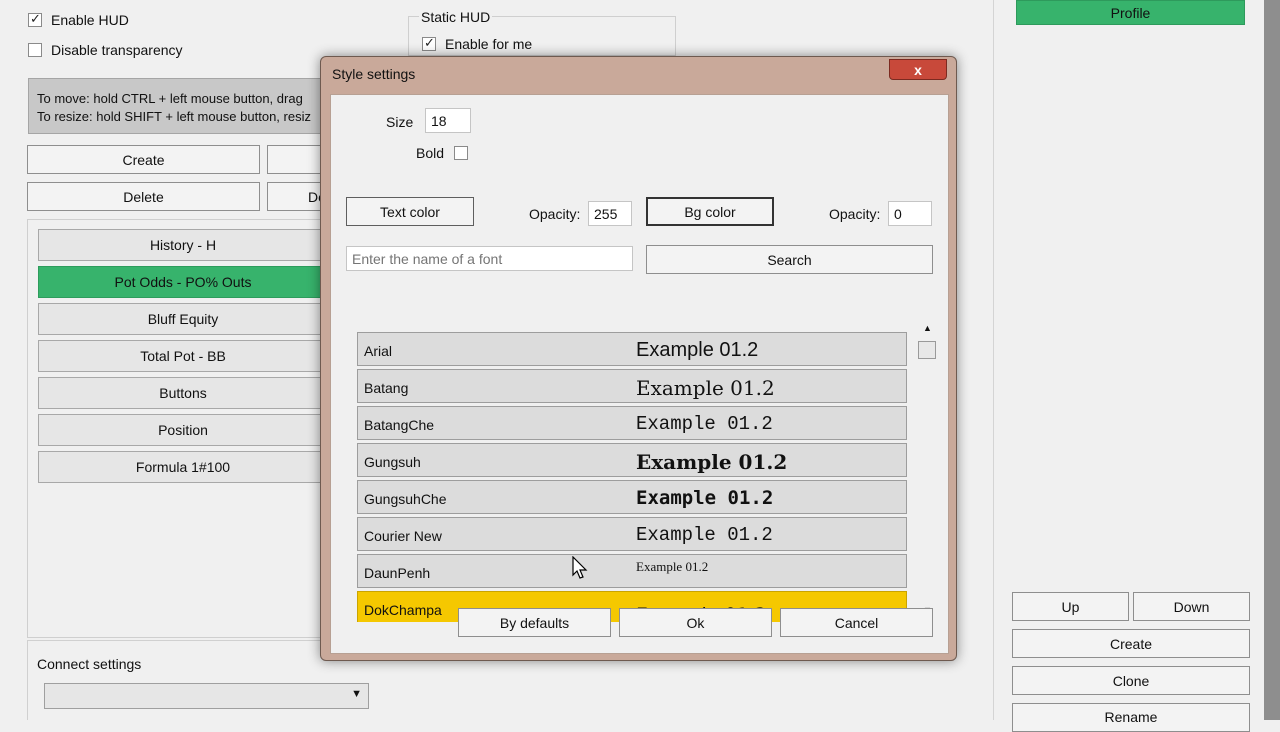  I want to click on bg-color-button: Bg color, so click(710, 211).